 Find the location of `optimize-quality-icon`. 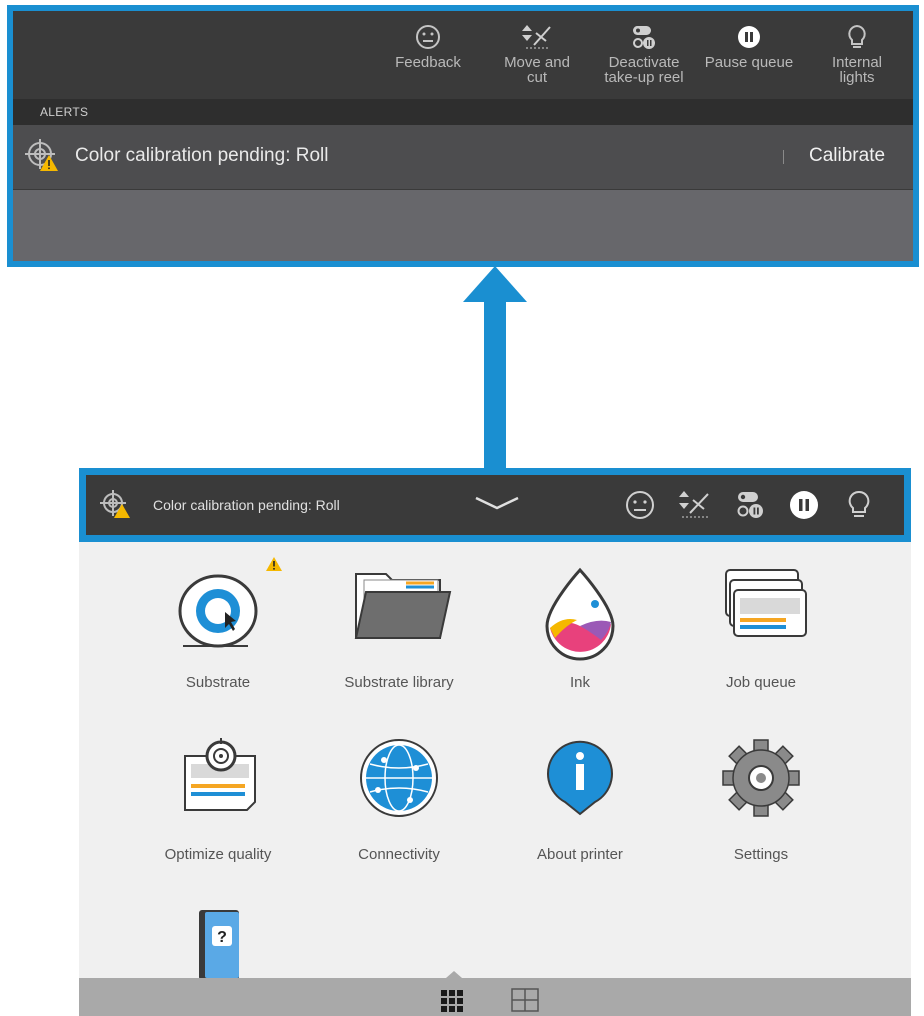

optimize-quality-icon is located at coordinates (220, 774).